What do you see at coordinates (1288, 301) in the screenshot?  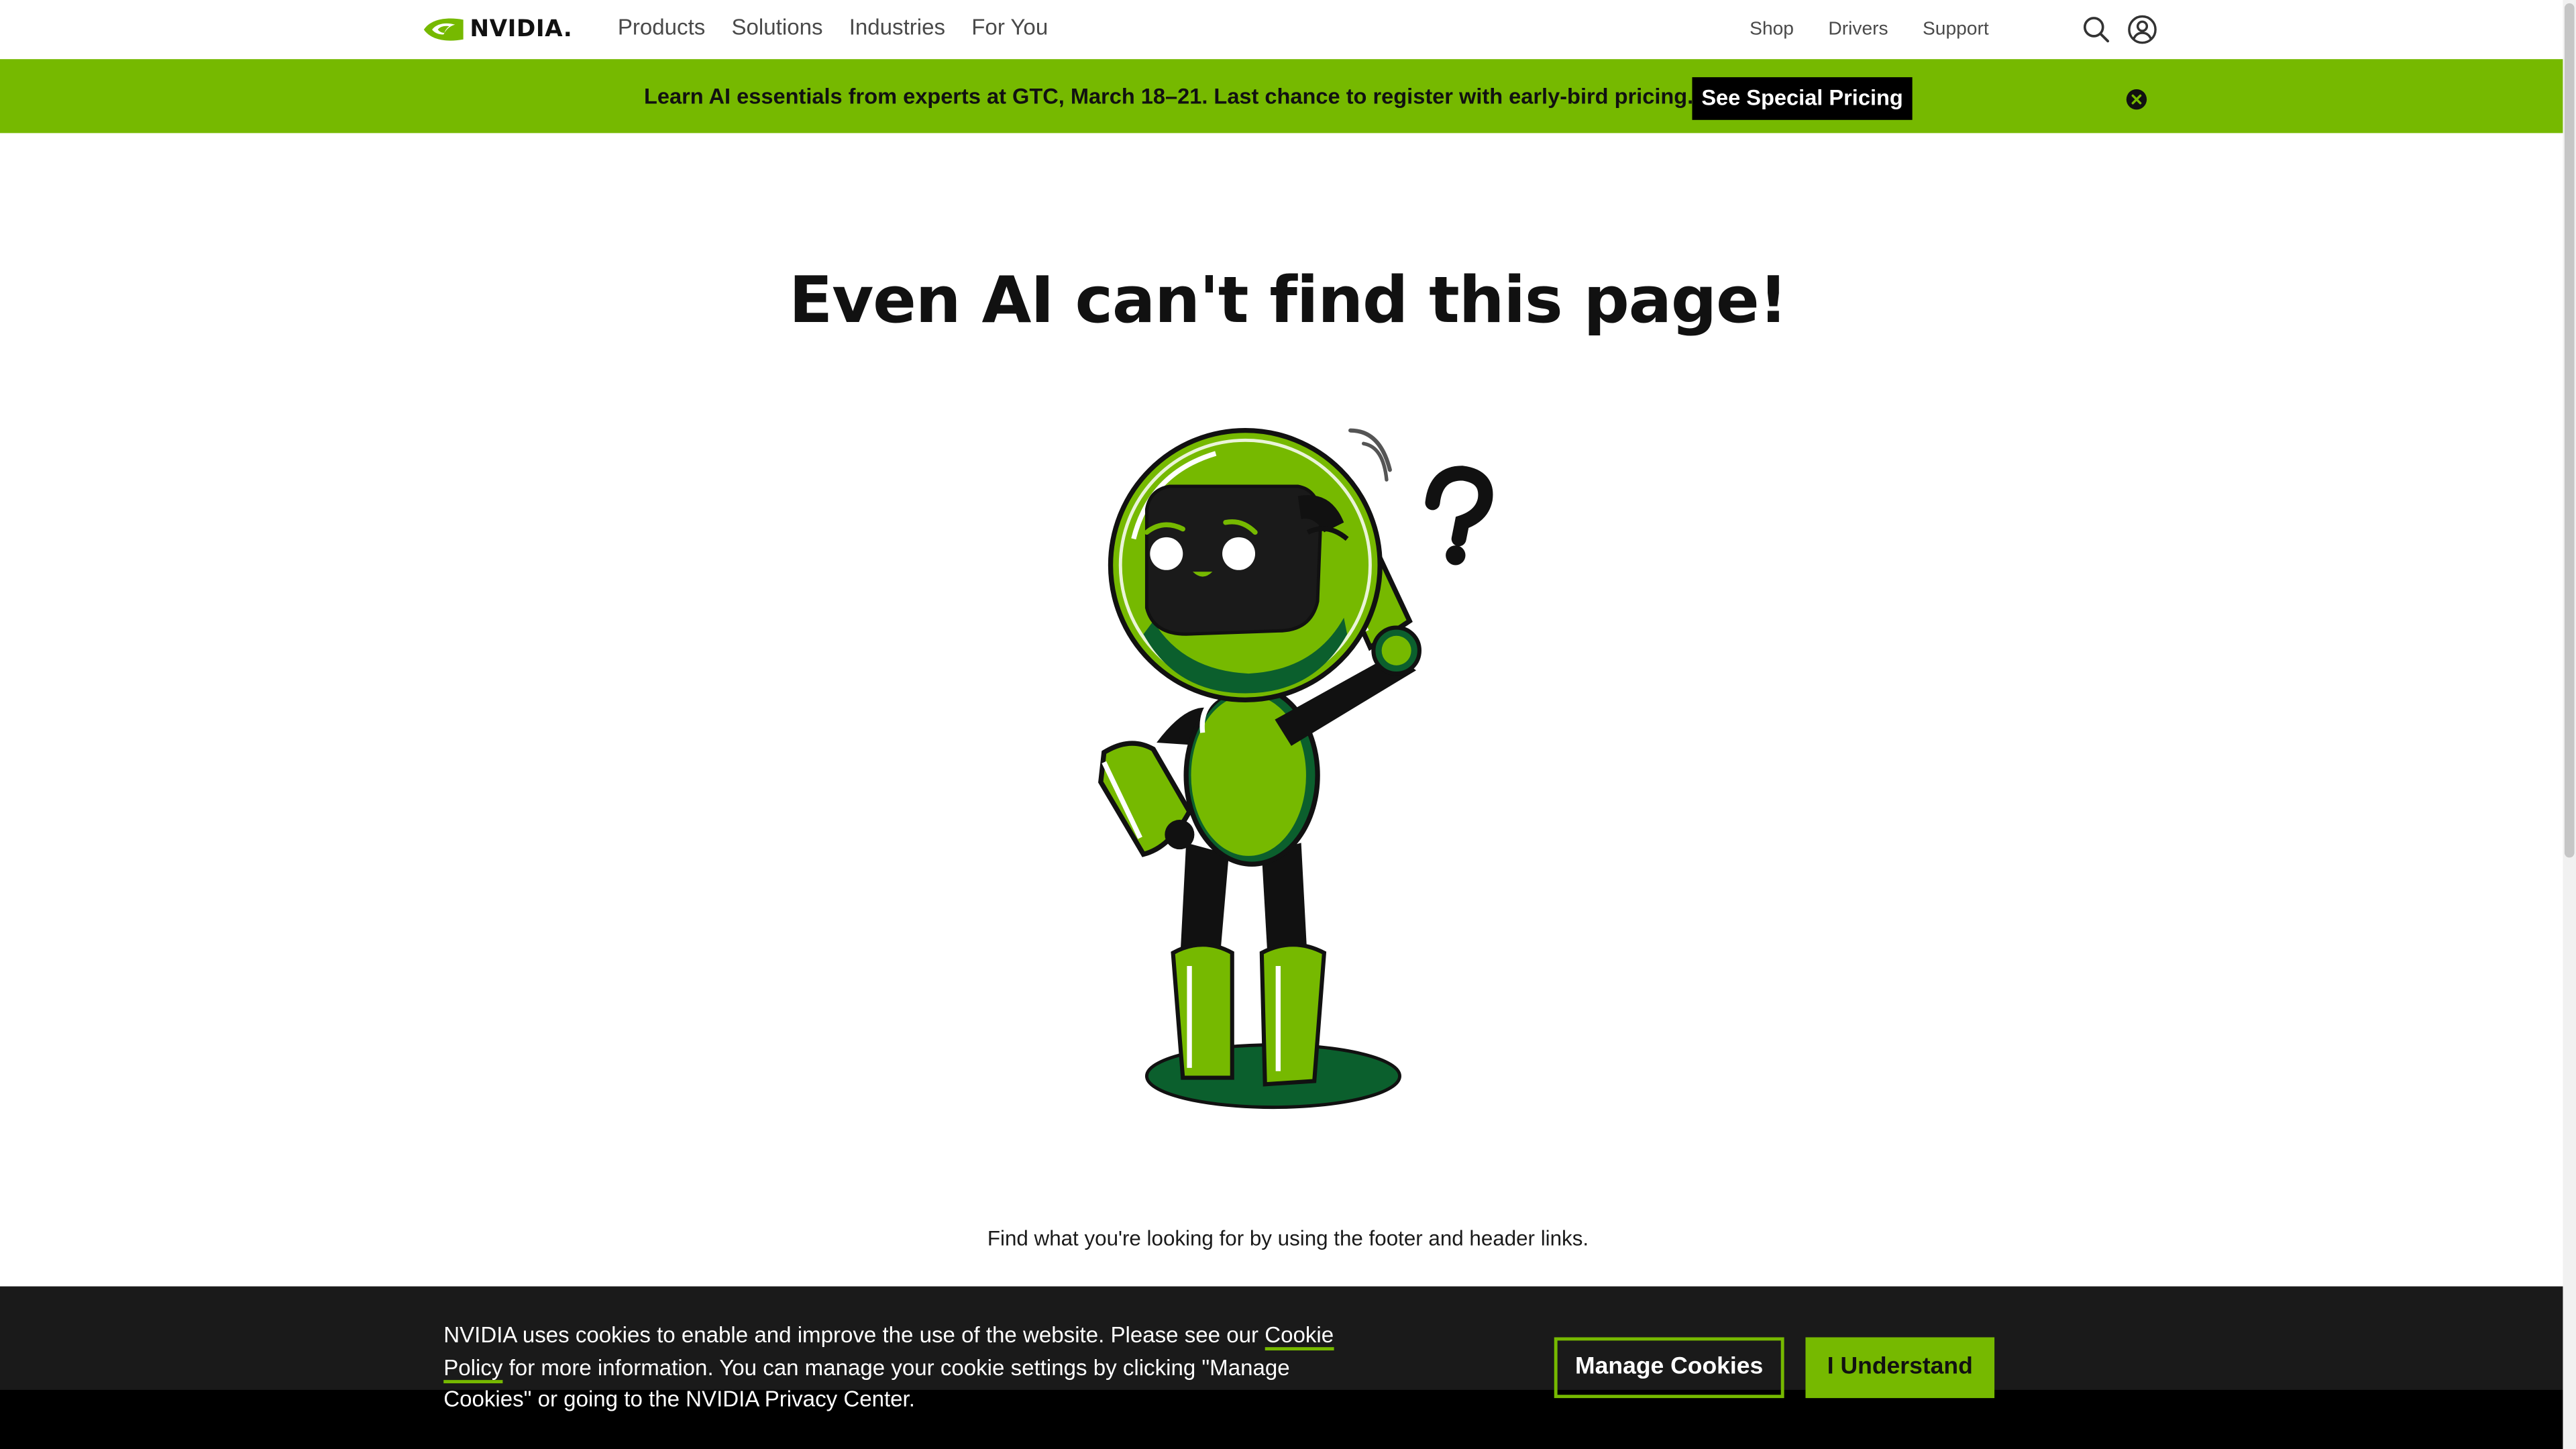 I see `page-title: Even AI can't find this page!` at bounding box center [1288, 301].